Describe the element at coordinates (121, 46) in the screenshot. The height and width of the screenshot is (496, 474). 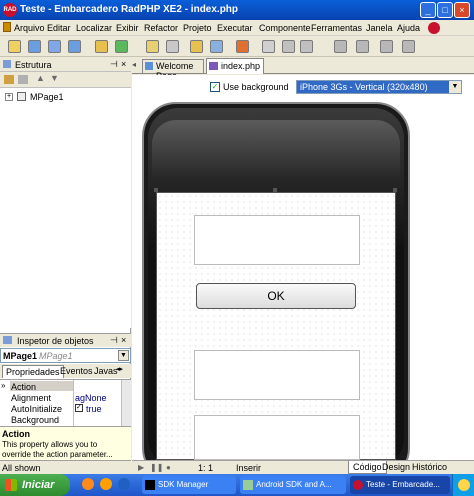
I see `add-icon` at that location.